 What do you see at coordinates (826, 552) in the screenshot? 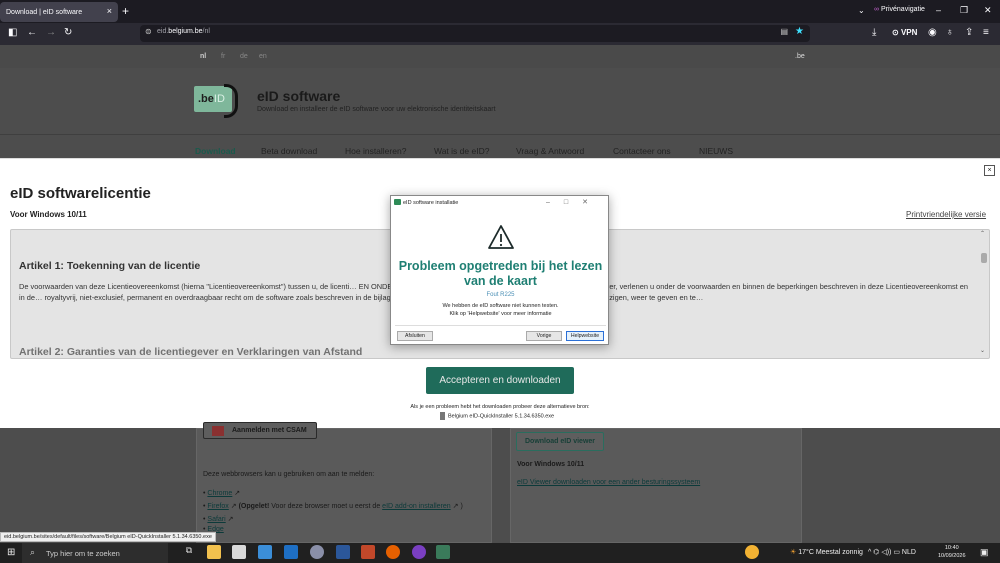
I see `weather-widget: ☀ 17°C Meestal zonnig` at bounding box center [826, 552].